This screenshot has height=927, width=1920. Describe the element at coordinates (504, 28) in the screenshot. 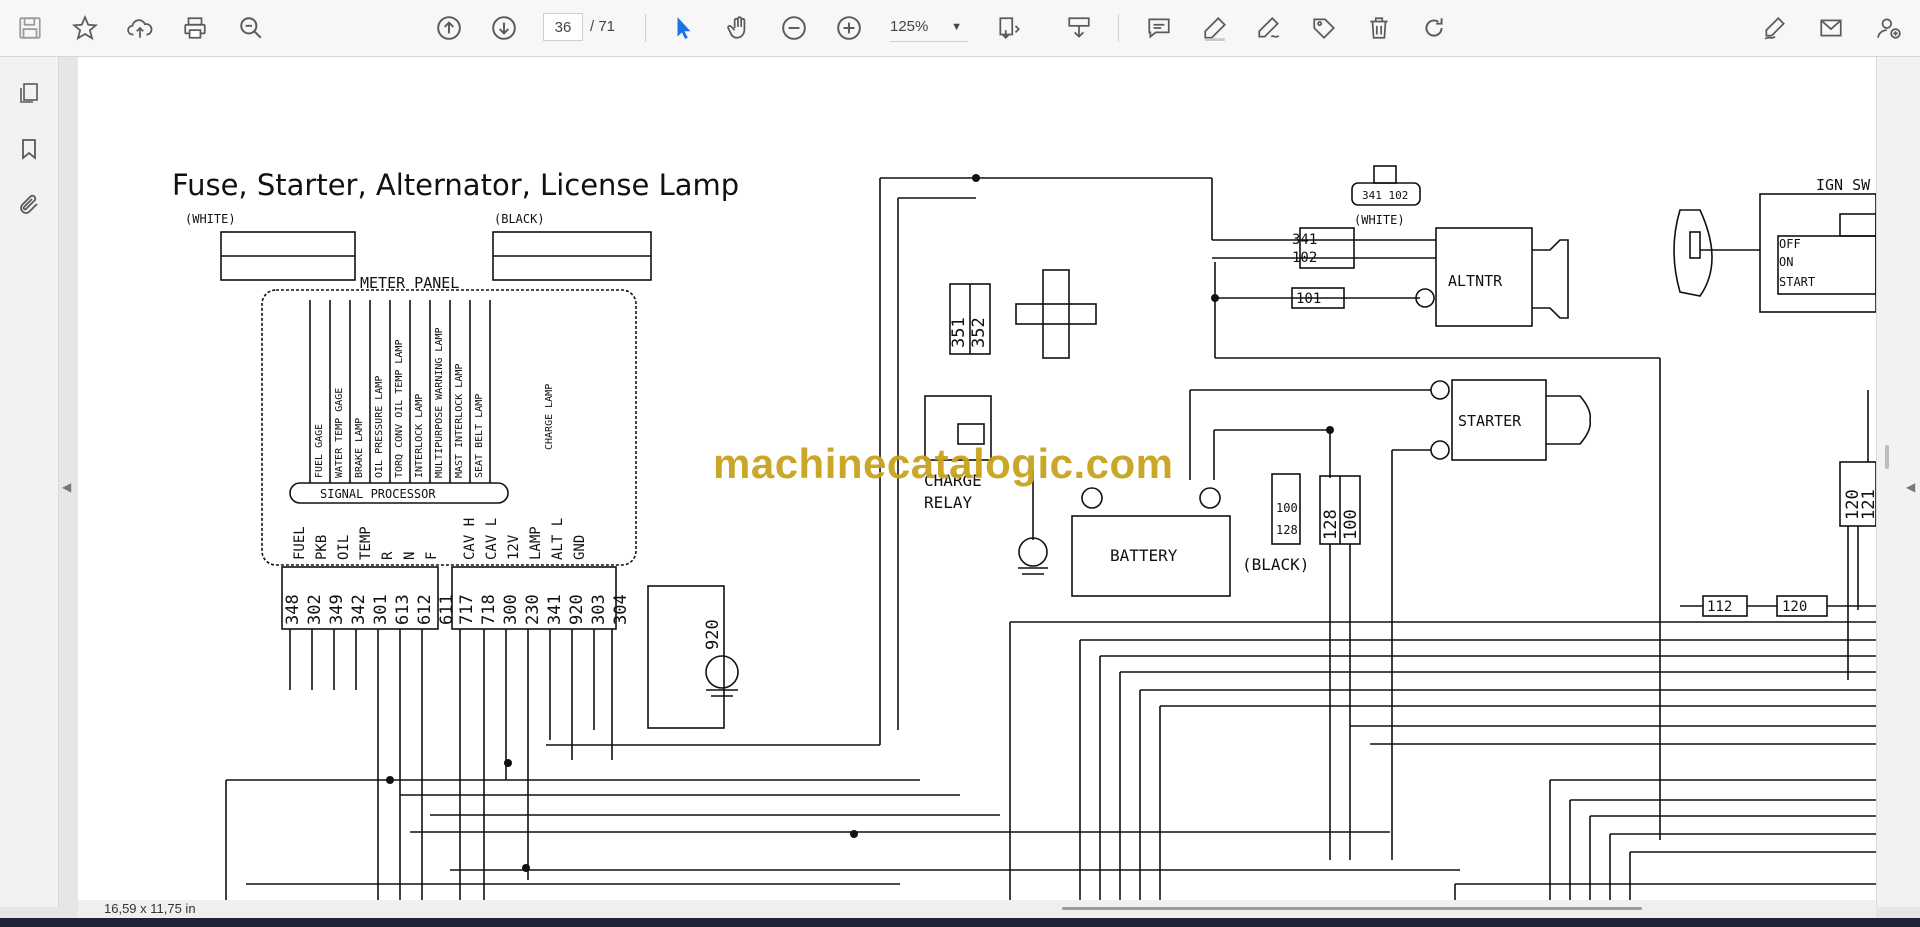

I see `next-page-icon` at that location.